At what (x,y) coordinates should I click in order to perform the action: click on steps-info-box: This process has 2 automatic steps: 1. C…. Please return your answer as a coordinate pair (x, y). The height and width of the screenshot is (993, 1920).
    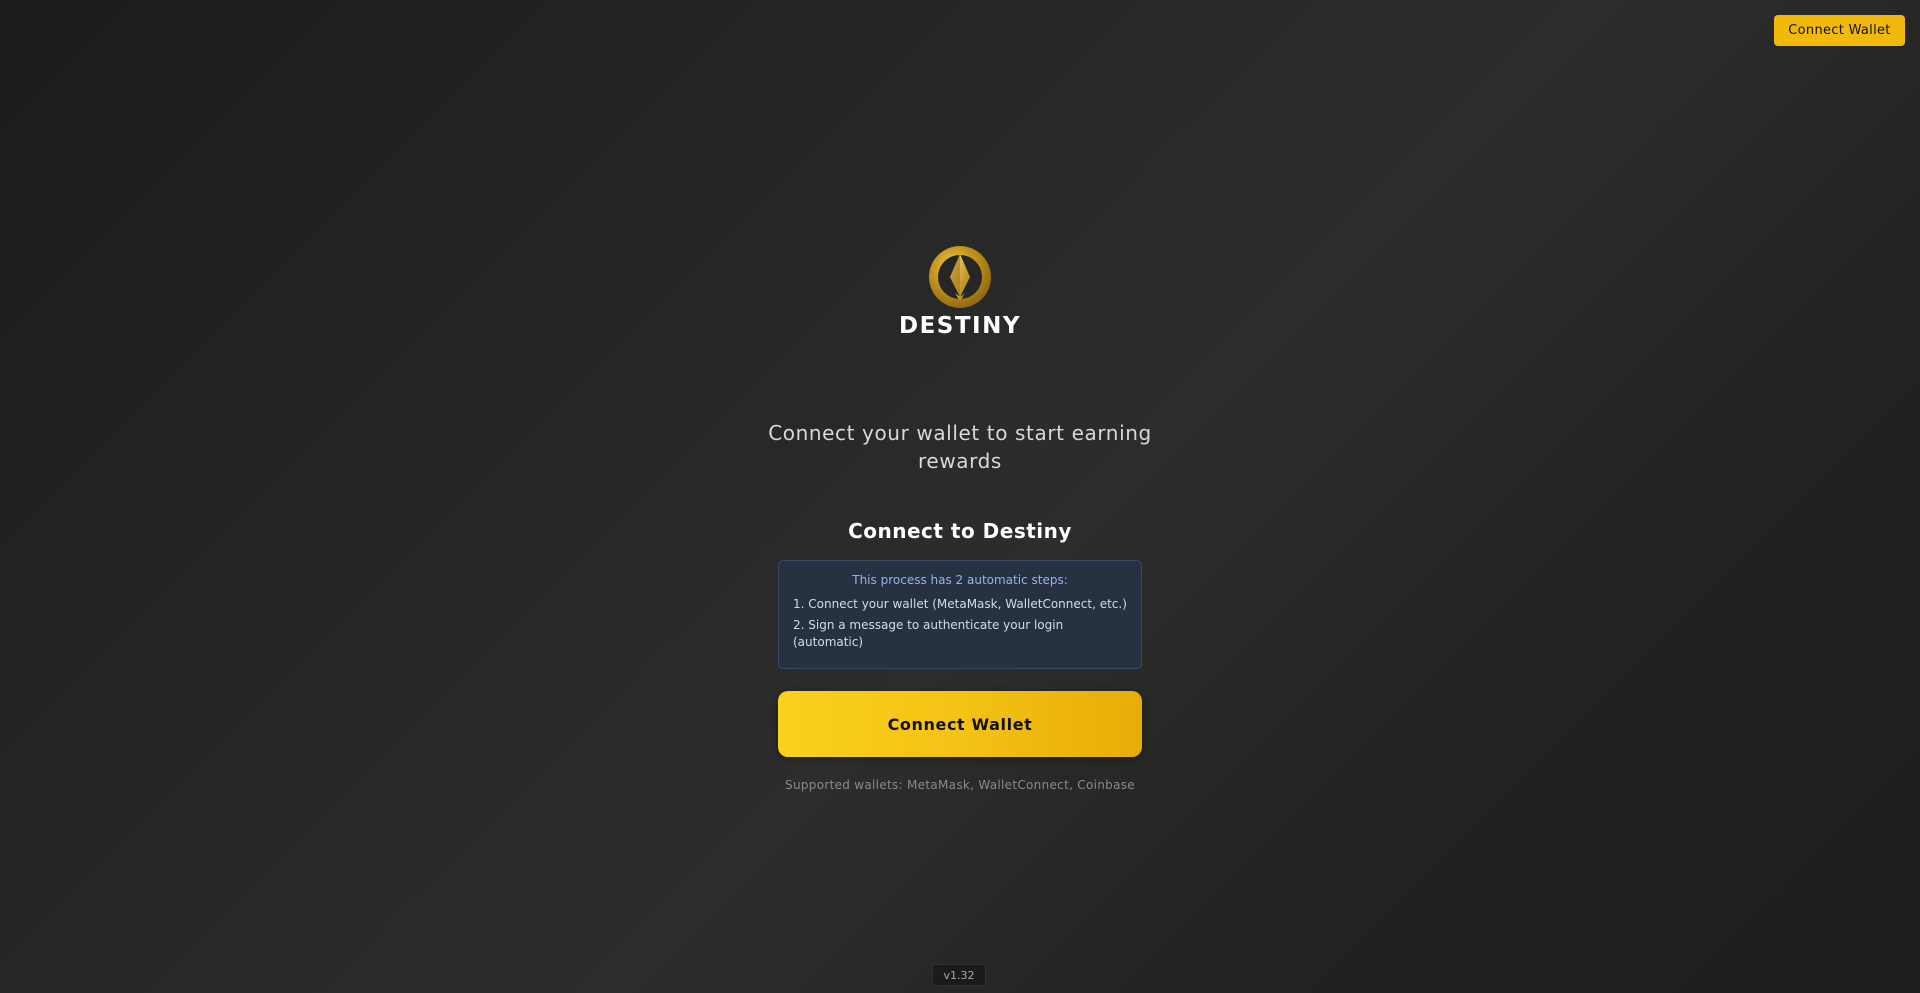
    Looking at the image, I should click on (960, 614).